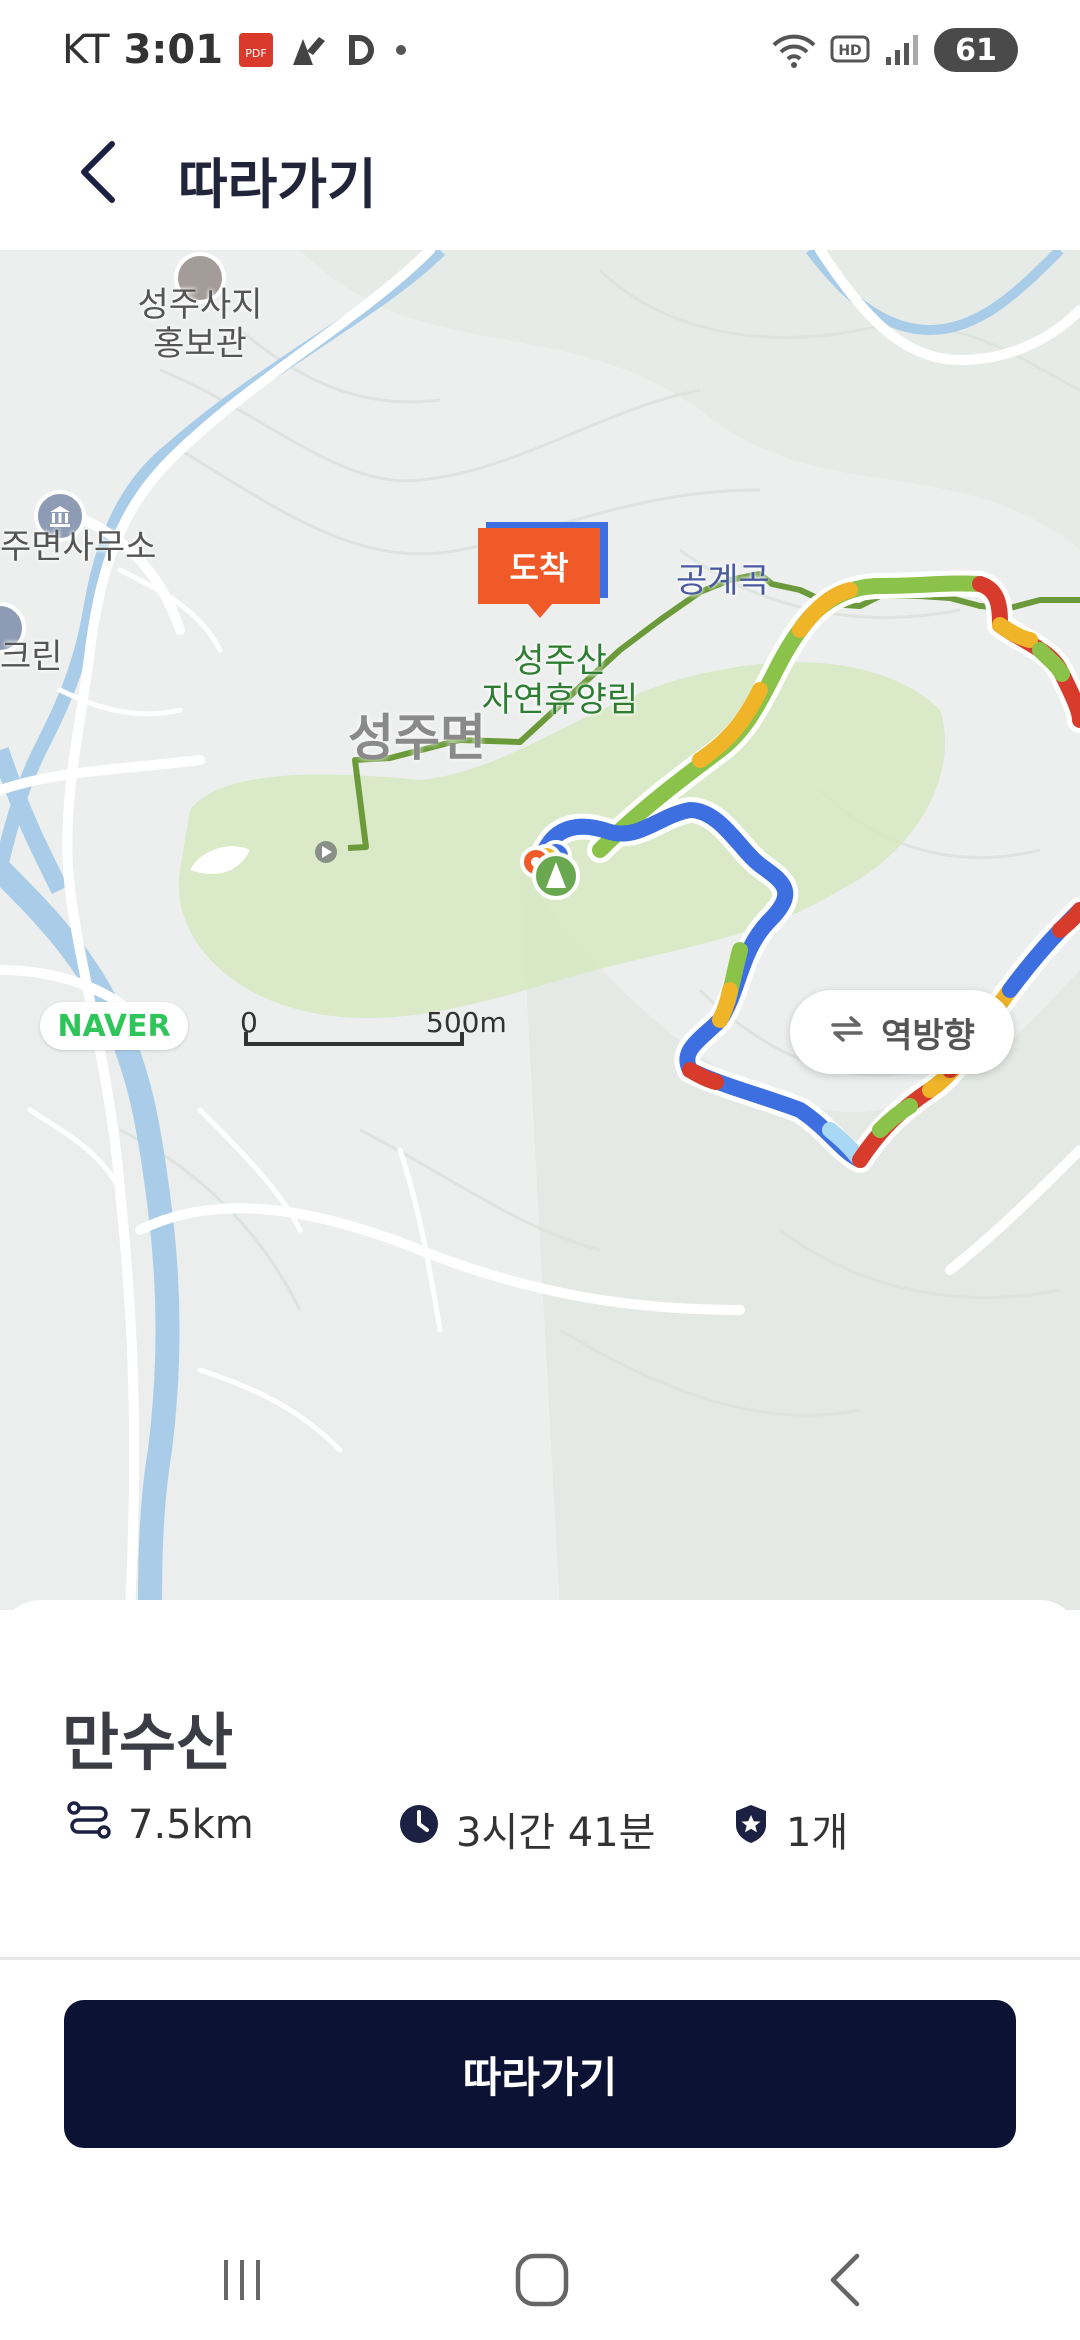 The height and width of the screenshot is (2340, 1080). I want to click on count-stat: 1개, so click(790, 1829).